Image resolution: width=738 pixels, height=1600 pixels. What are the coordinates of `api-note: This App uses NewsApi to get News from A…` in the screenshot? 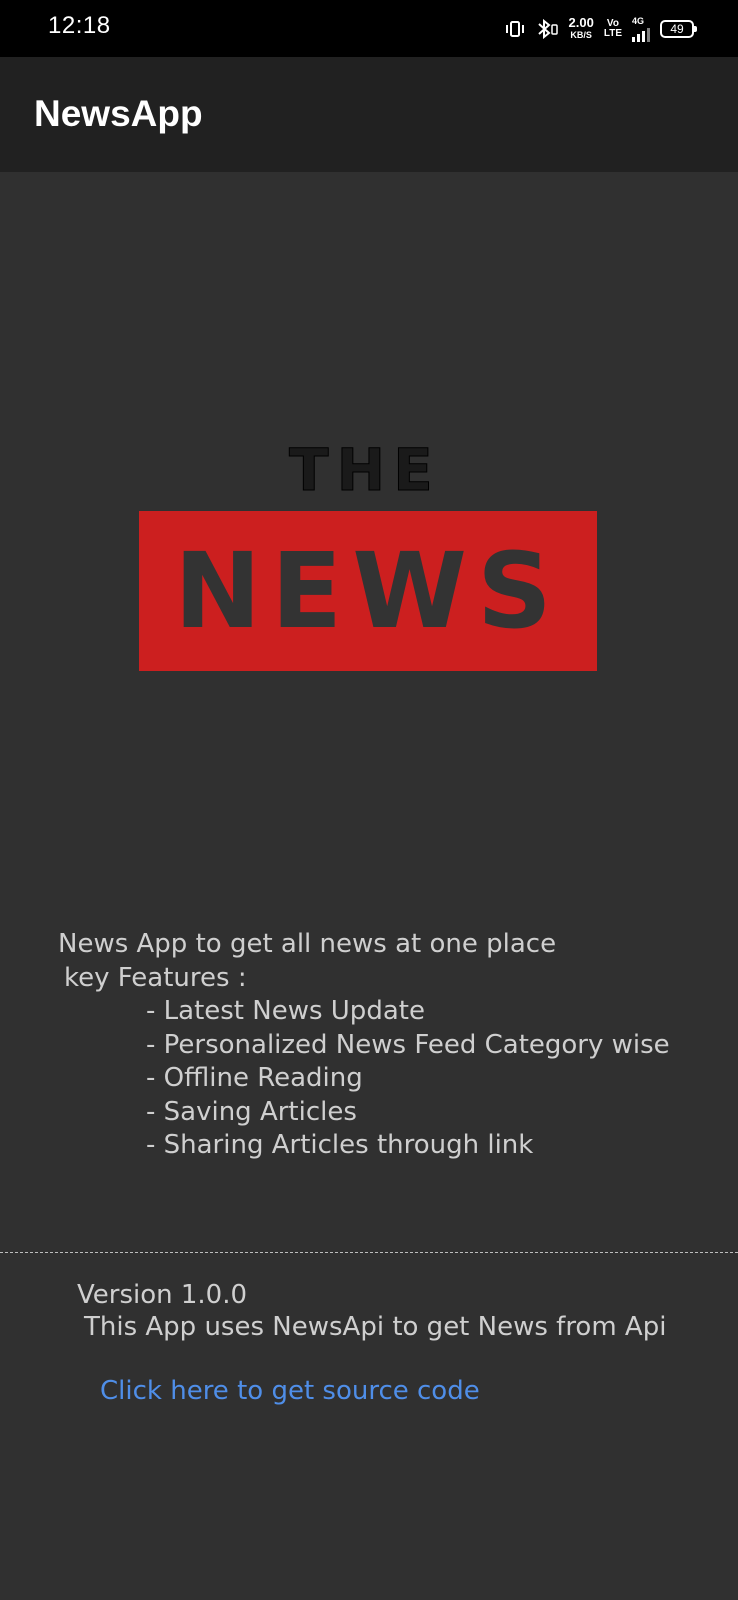 It's located at (375, 1327).